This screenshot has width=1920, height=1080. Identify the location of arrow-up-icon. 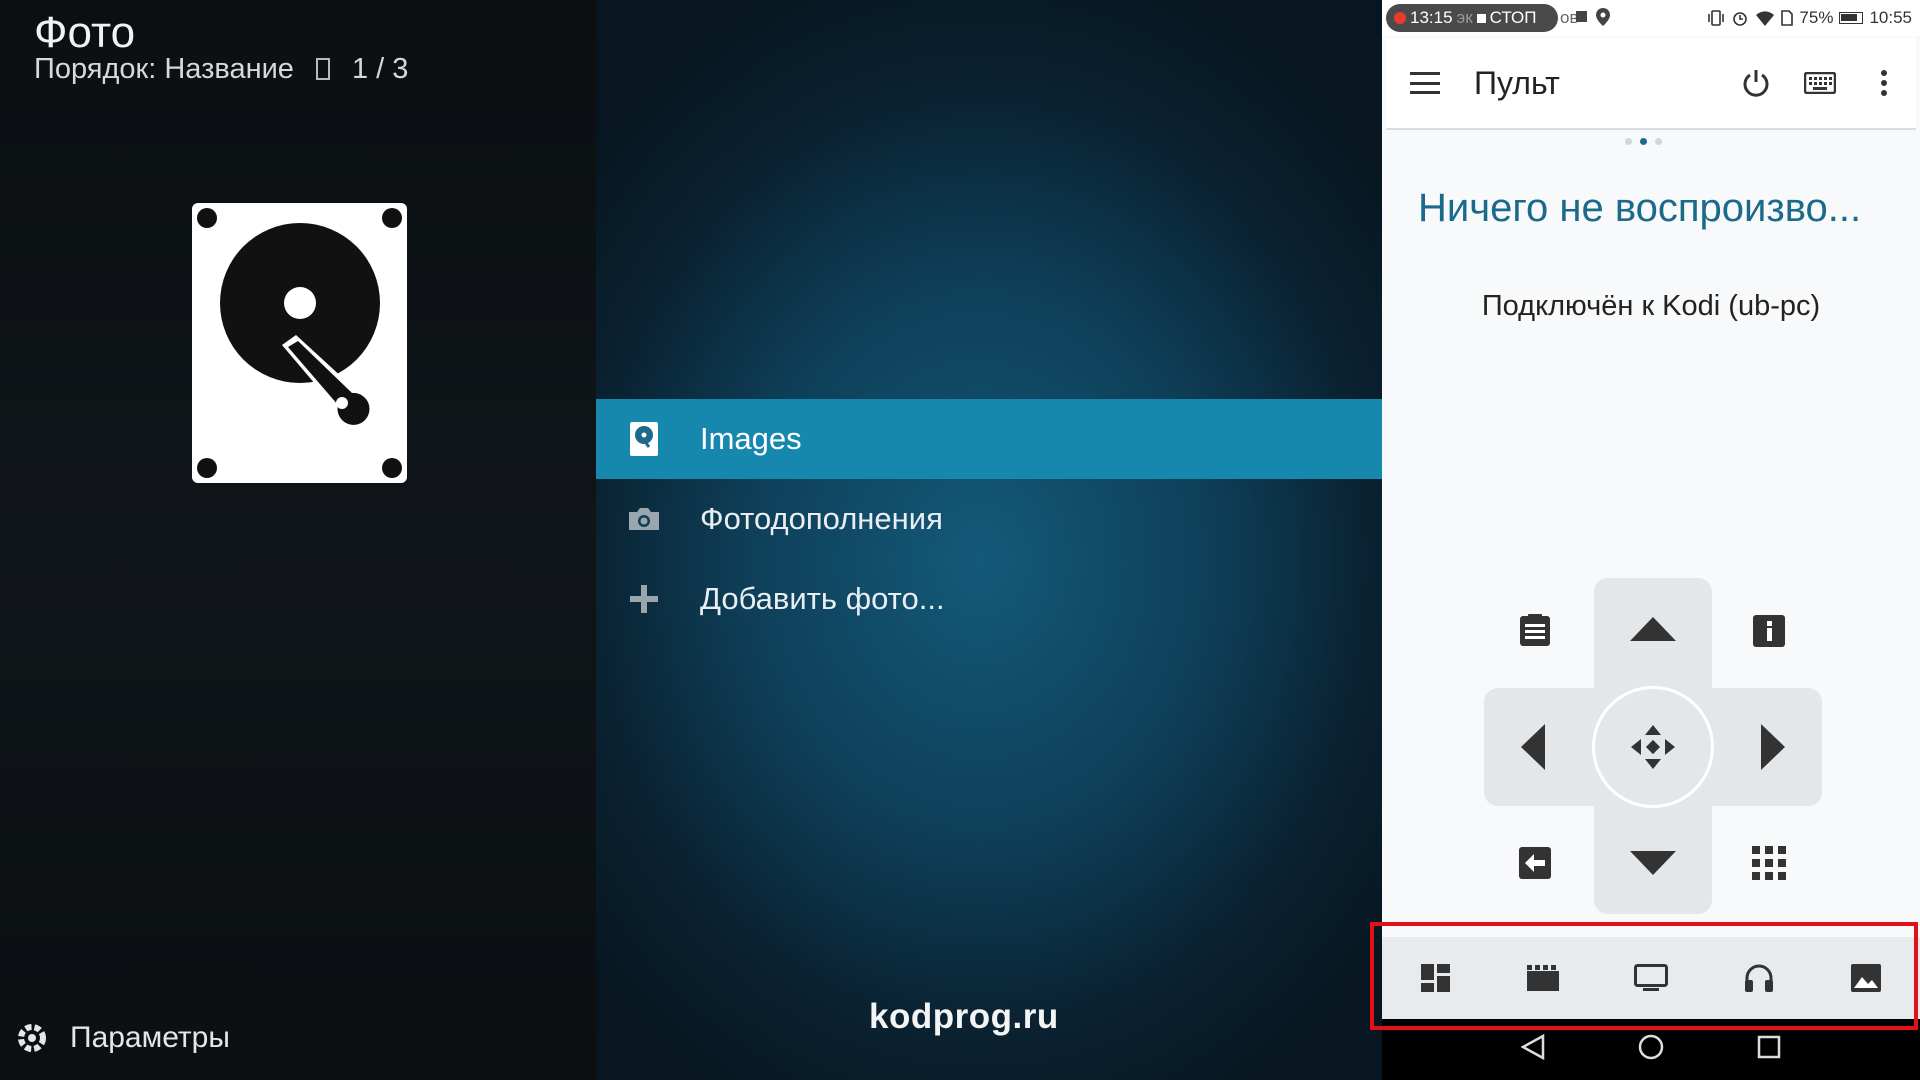
(1653, 629).